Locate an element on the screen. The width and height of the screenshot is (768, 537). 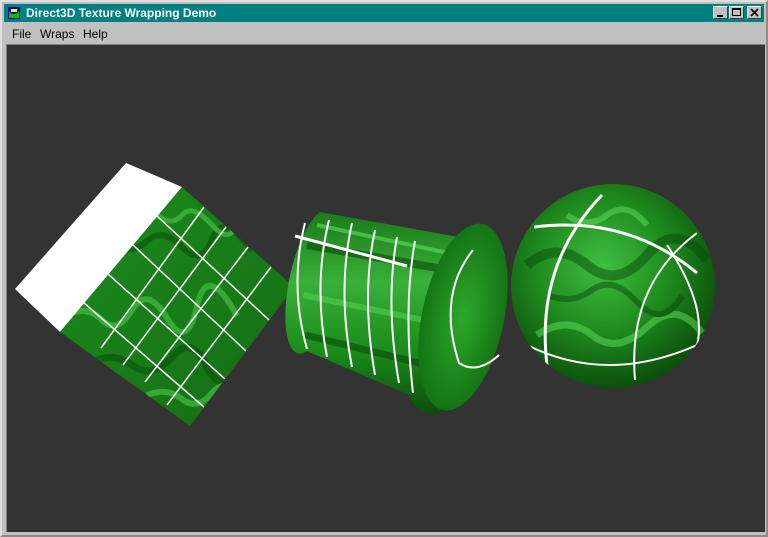
close-icon is located at coordinates (754, 12).